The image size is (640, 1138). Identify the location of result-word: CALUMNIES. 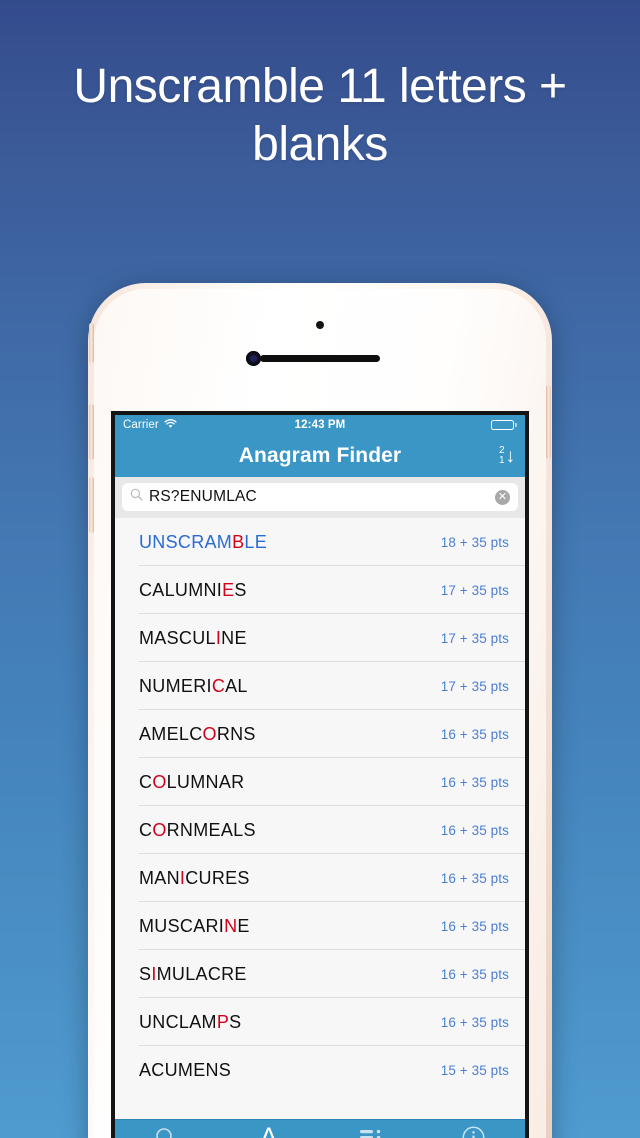
(193, 589).